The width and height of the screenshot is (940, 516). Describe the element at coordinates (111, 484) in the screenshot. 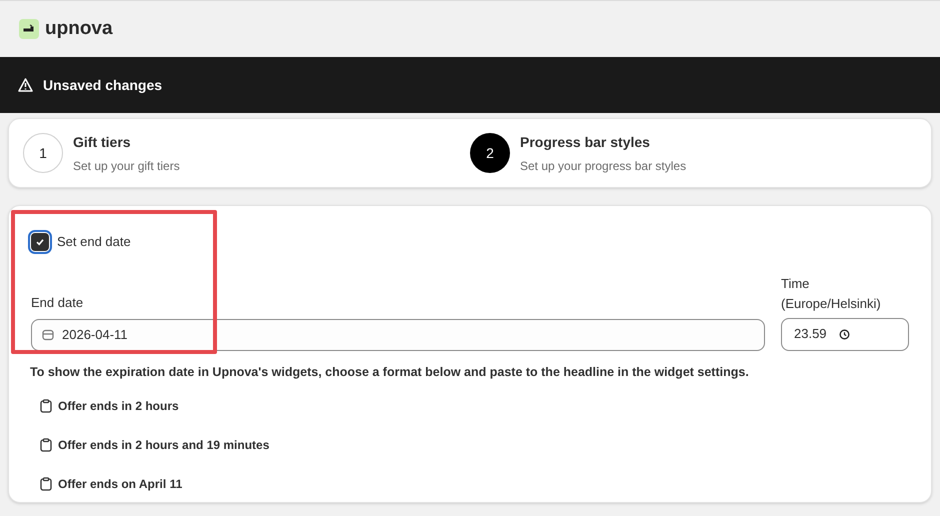

I see `copy-format-link: Offer ends on April 11` at that location.